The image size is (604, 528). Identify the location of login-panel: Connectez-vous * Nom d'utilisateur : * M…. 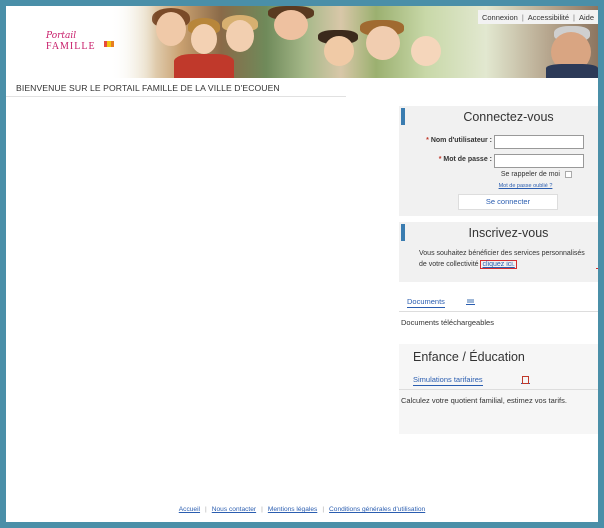
(498, 161).